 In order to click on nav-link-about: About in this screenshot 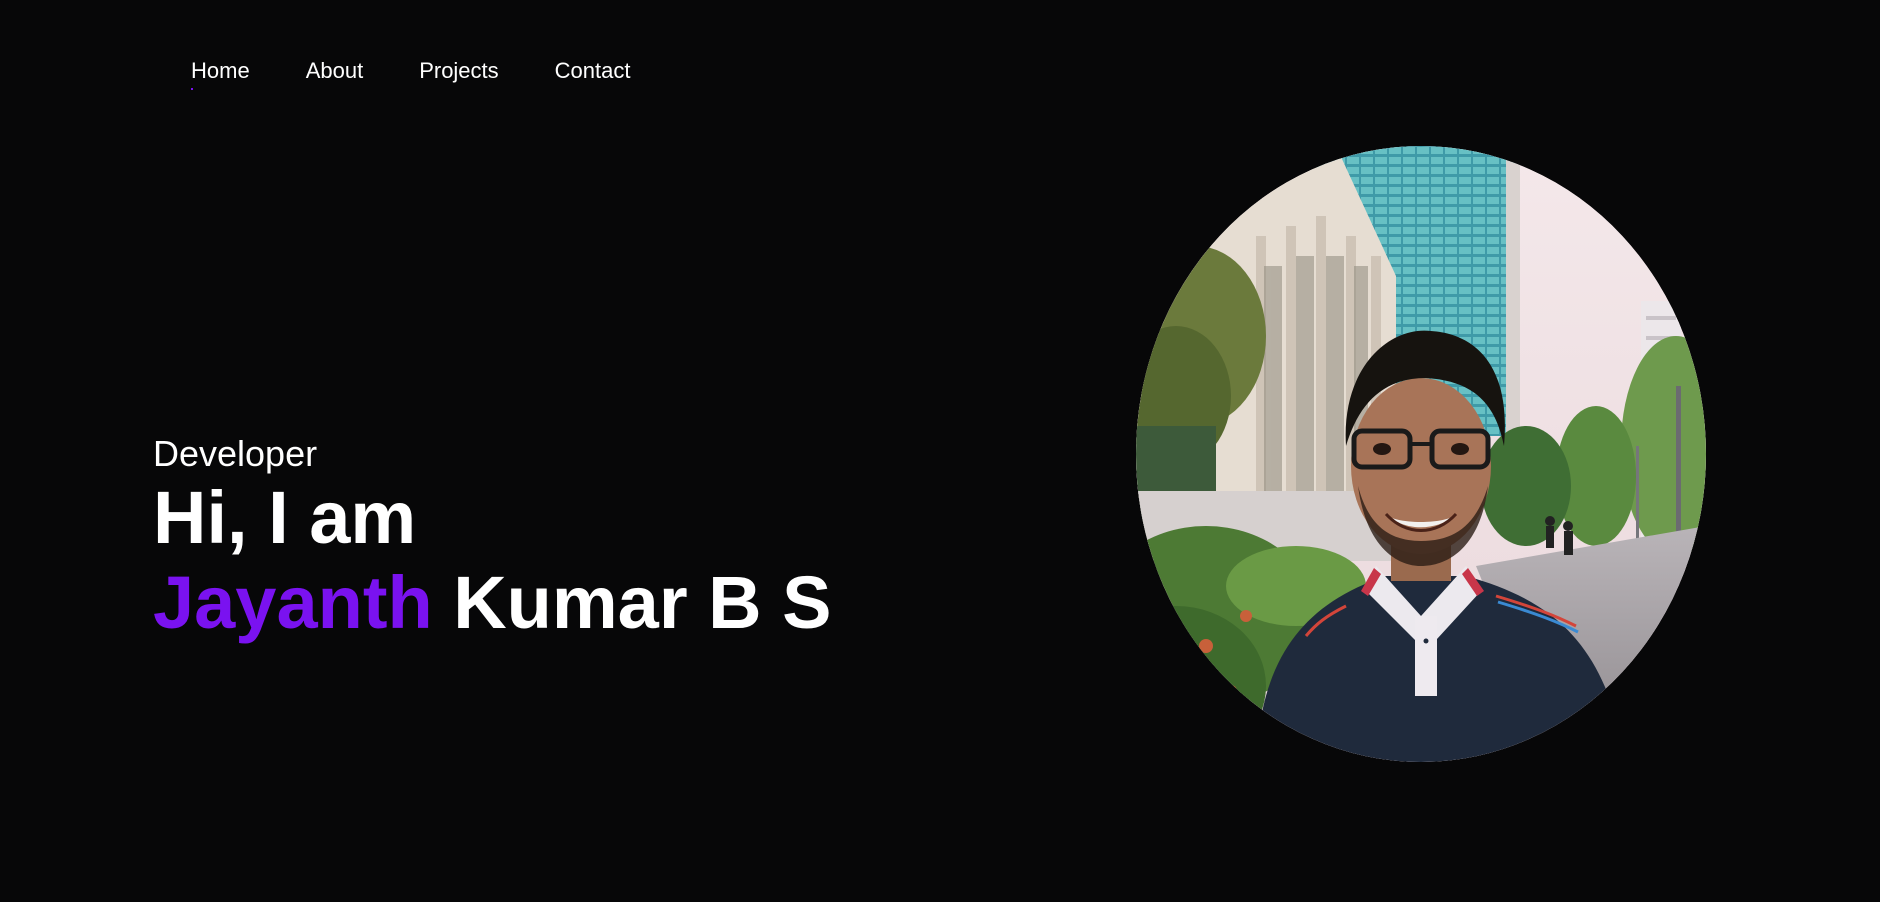, I will do `click(335, 71)`.